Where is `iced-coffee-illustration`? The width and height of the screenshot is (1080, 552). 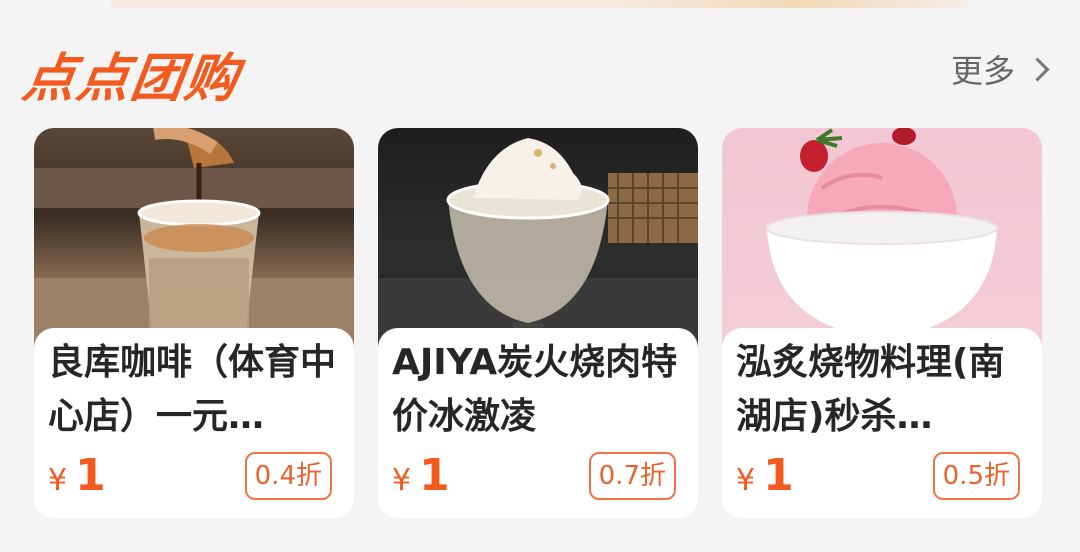
iced-coffee-illustration is located at coordinates (194, 238).